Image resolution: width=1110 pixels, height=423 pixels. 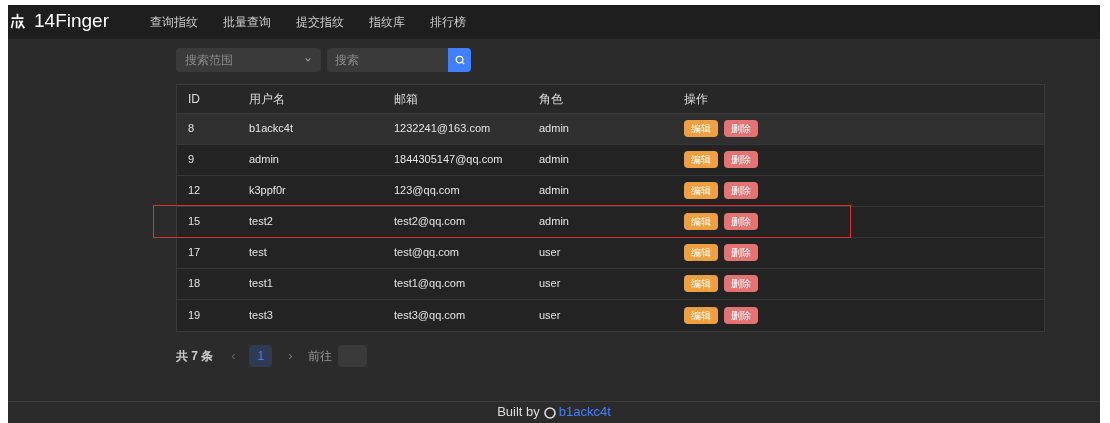 I want to click on table-cell-text: 17, so click(x=194, y=253).